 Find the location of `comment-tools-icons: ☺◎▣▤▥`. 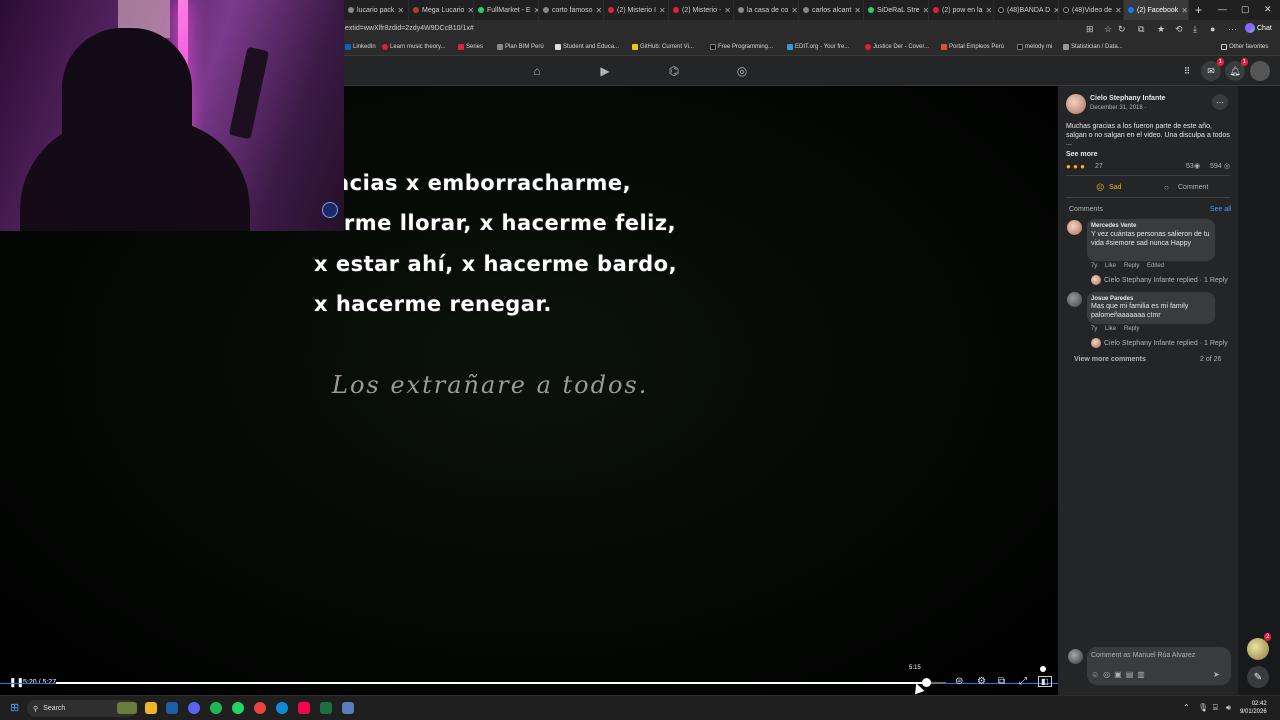

comment-tools-icons: ☺◎▣▤▥ is located at coordinates (1120, 674).